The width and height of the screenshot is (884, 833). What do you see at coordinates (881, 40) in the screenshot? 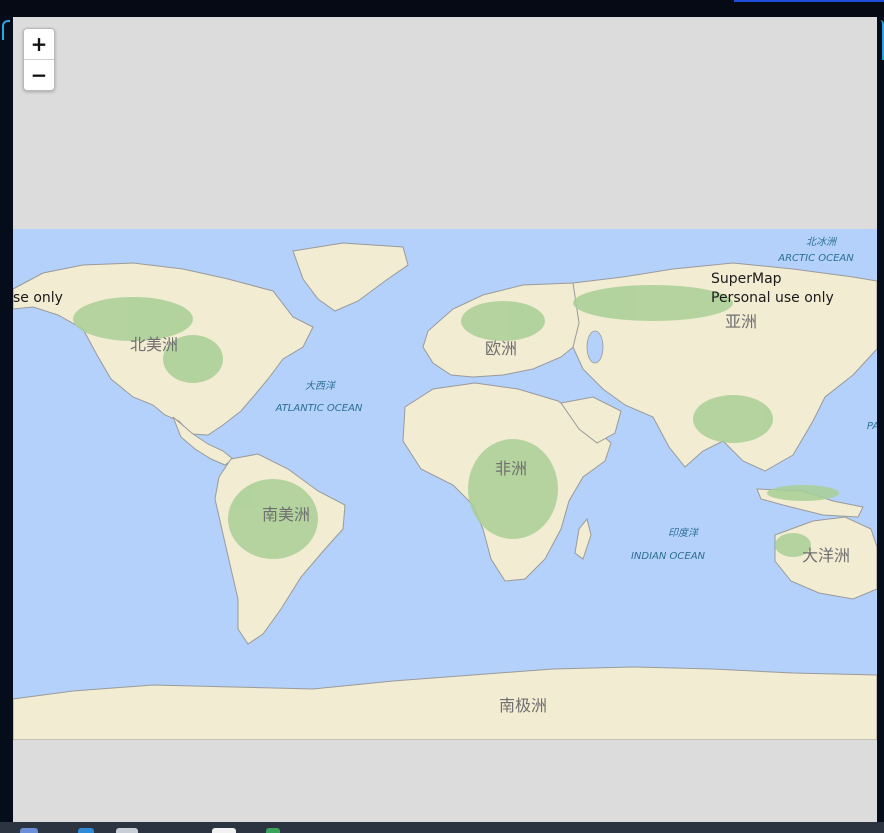
I see `frame-corner-accent-right` at bounding box center [881, 40].